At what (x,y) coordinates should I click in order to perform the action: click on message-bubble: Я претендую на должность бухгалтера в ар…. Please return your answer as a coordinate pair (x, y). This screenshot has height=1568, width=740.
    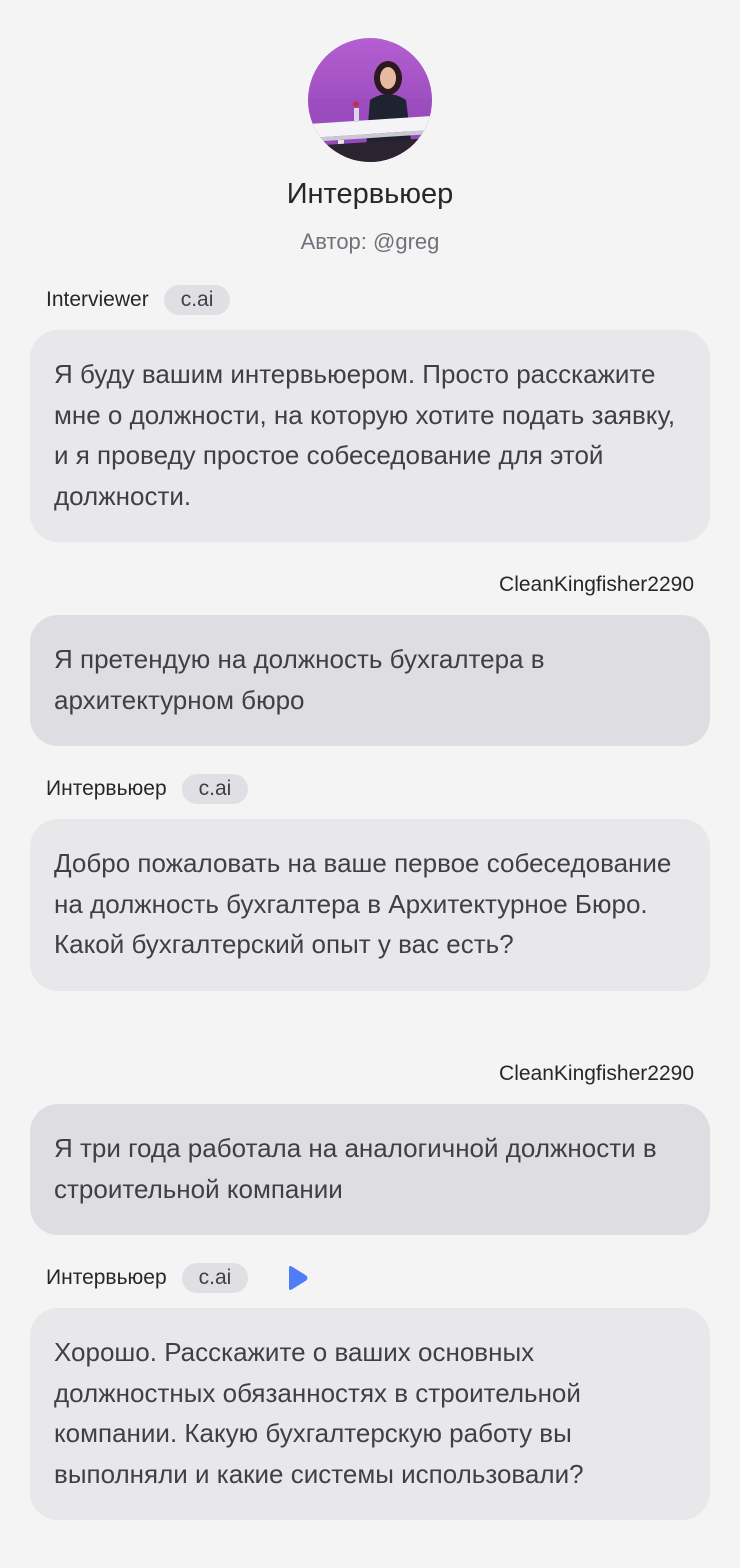
    Looking at the image, I should click on (370, 680).